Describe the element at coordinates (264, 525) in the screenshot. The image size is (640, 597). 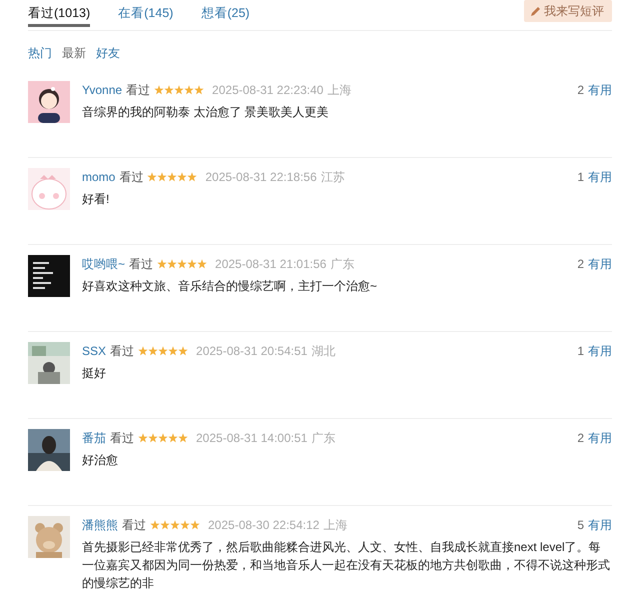
I see `comment-time: 2025-08-30 22:54:12` at that location.